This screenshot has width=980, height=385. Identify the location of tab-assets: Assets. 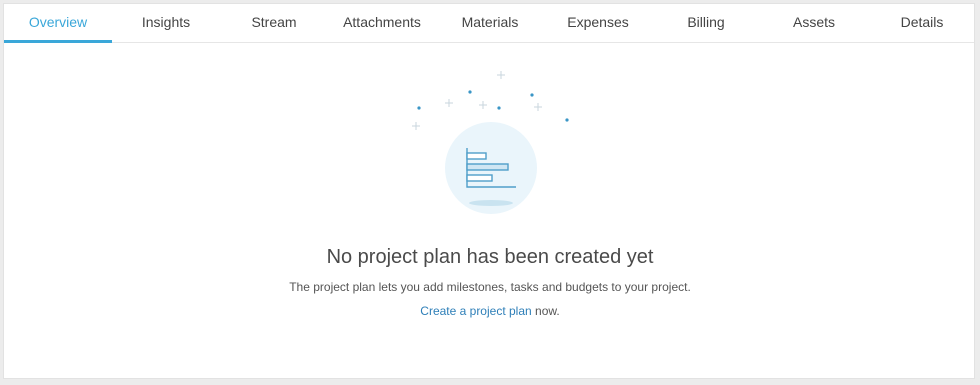
(814, 23).